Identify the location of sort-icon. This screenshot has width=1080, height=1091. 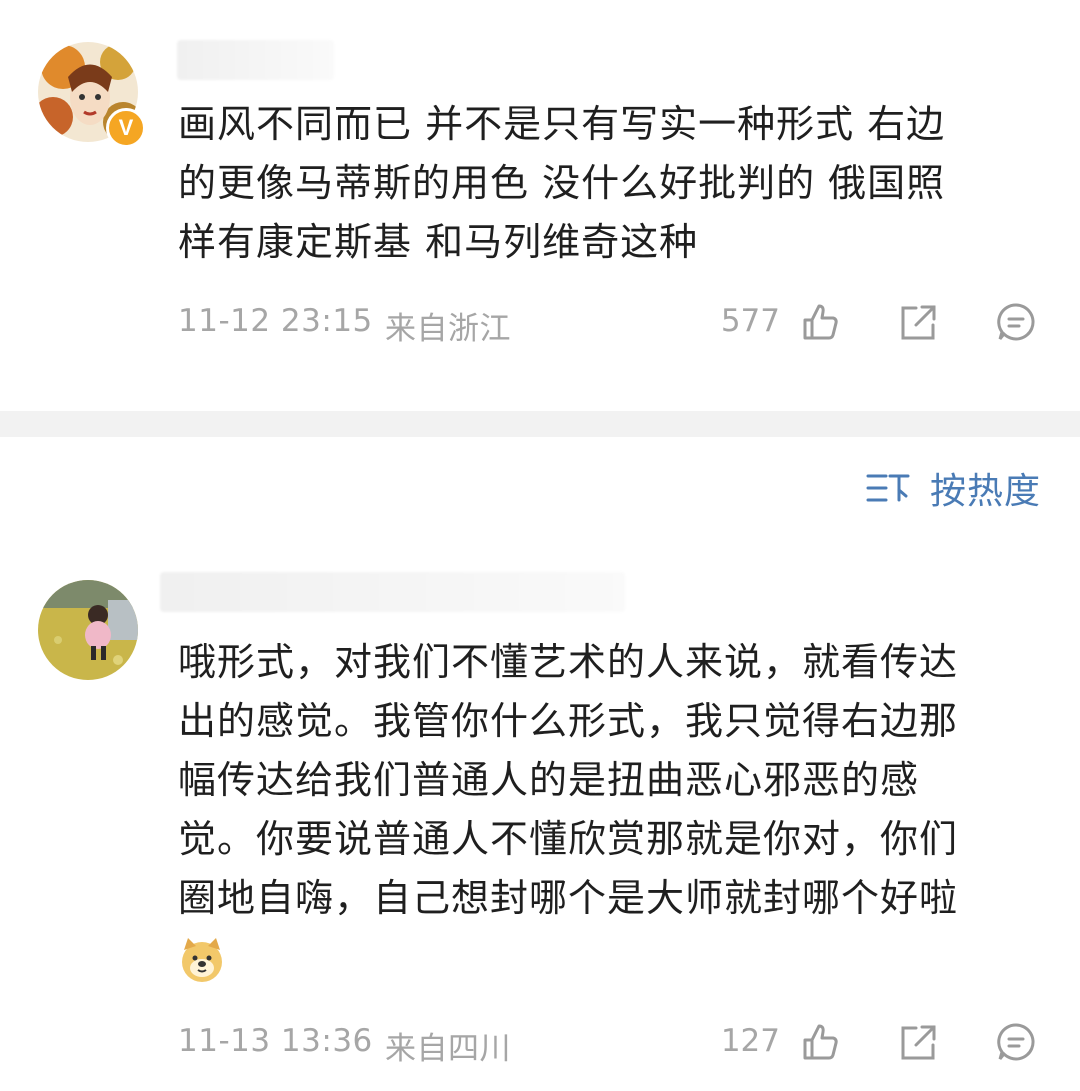
(888, 488).